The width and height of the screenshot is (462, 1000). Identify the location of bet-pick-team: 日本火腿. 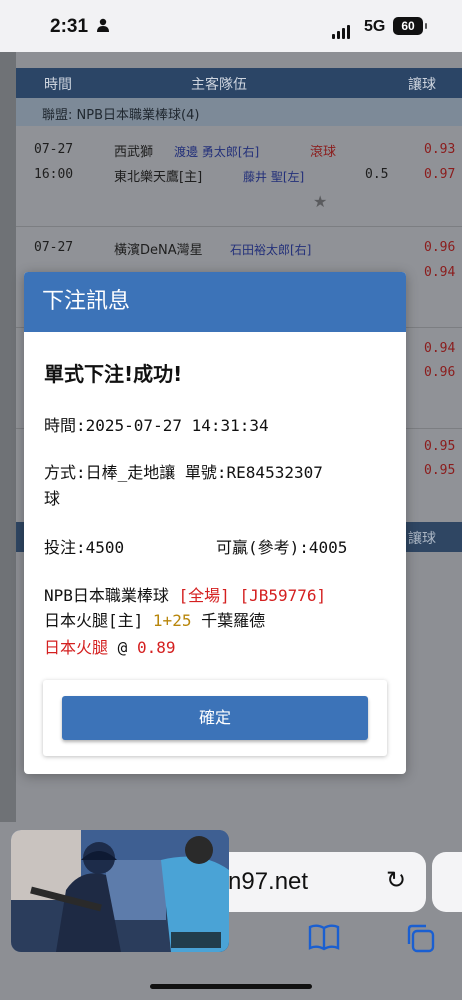
(76, 647).